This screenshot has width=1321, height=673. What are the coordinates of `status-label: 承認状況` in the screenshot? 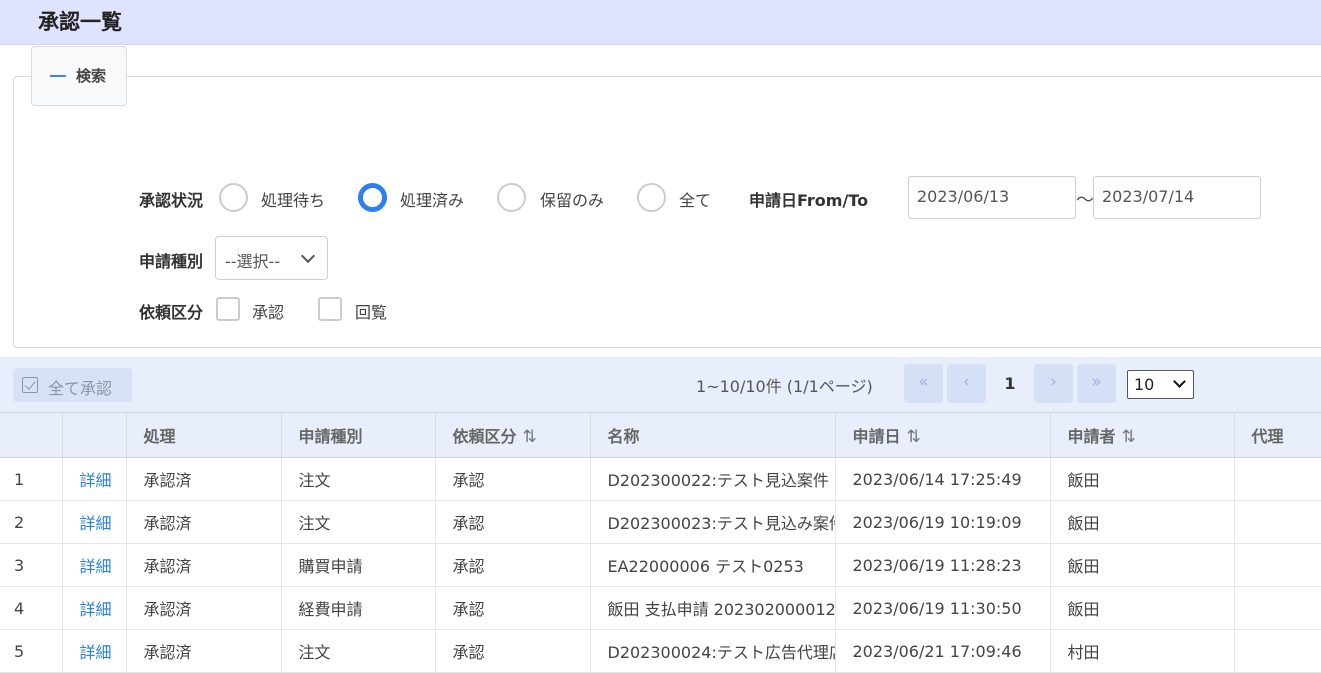 It's located at (171, 200).